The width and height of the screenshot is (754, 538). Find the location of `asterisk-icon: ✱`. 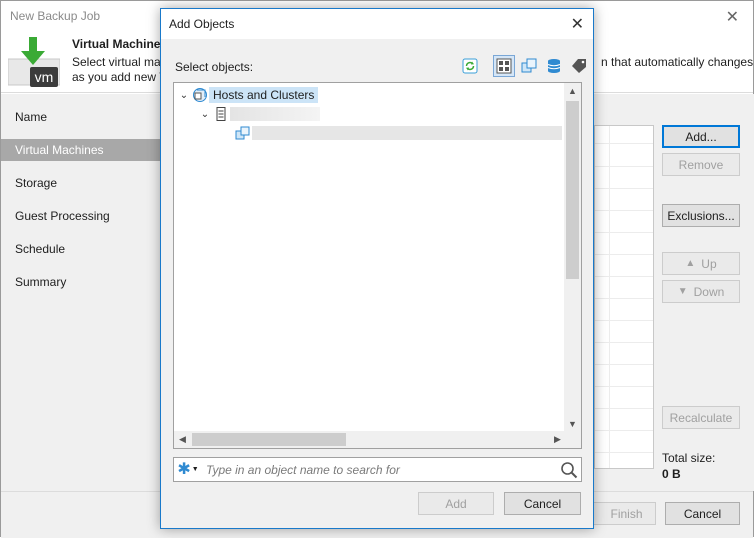

asterisk-icon: ✱ is located at coordinates (184, 469).